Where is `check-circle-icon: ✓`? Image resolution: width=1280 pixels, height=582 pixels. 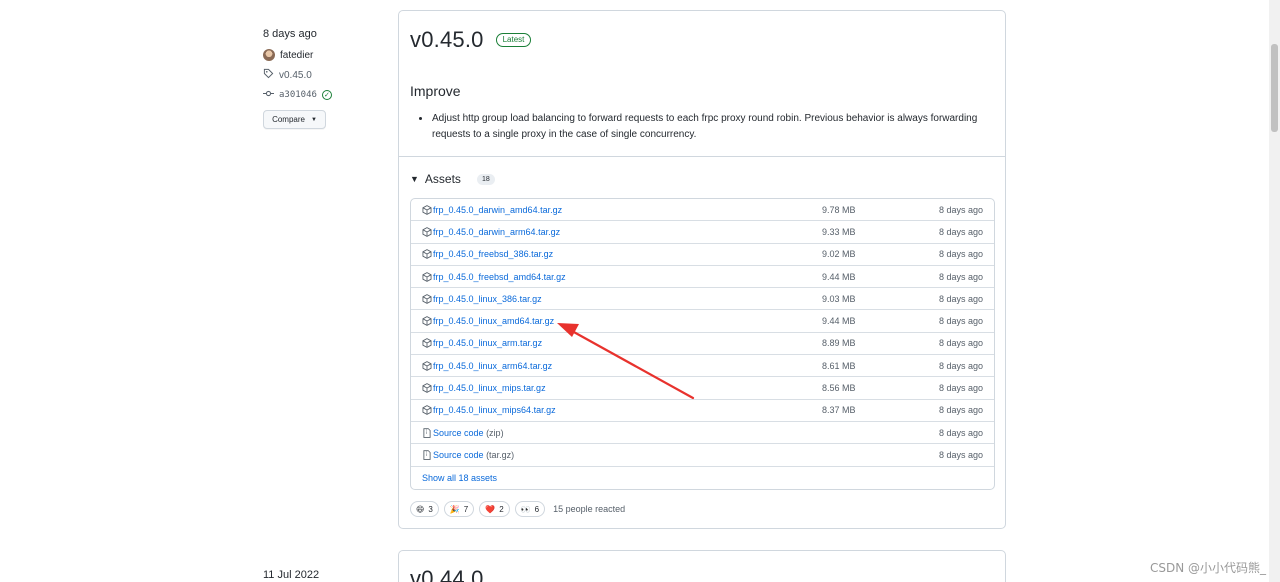
check-circle-icon: ✓ is located at coordinates (326, 95).